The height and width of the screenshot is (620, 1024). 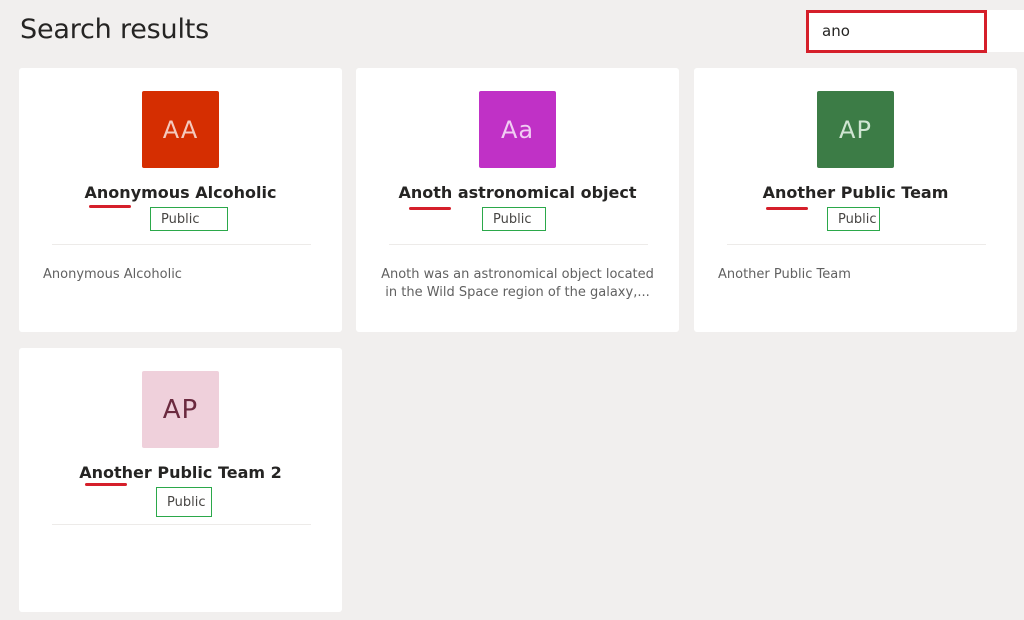 I want to click on team-name: Anoth astronomical object, so click(x=517, y=192).